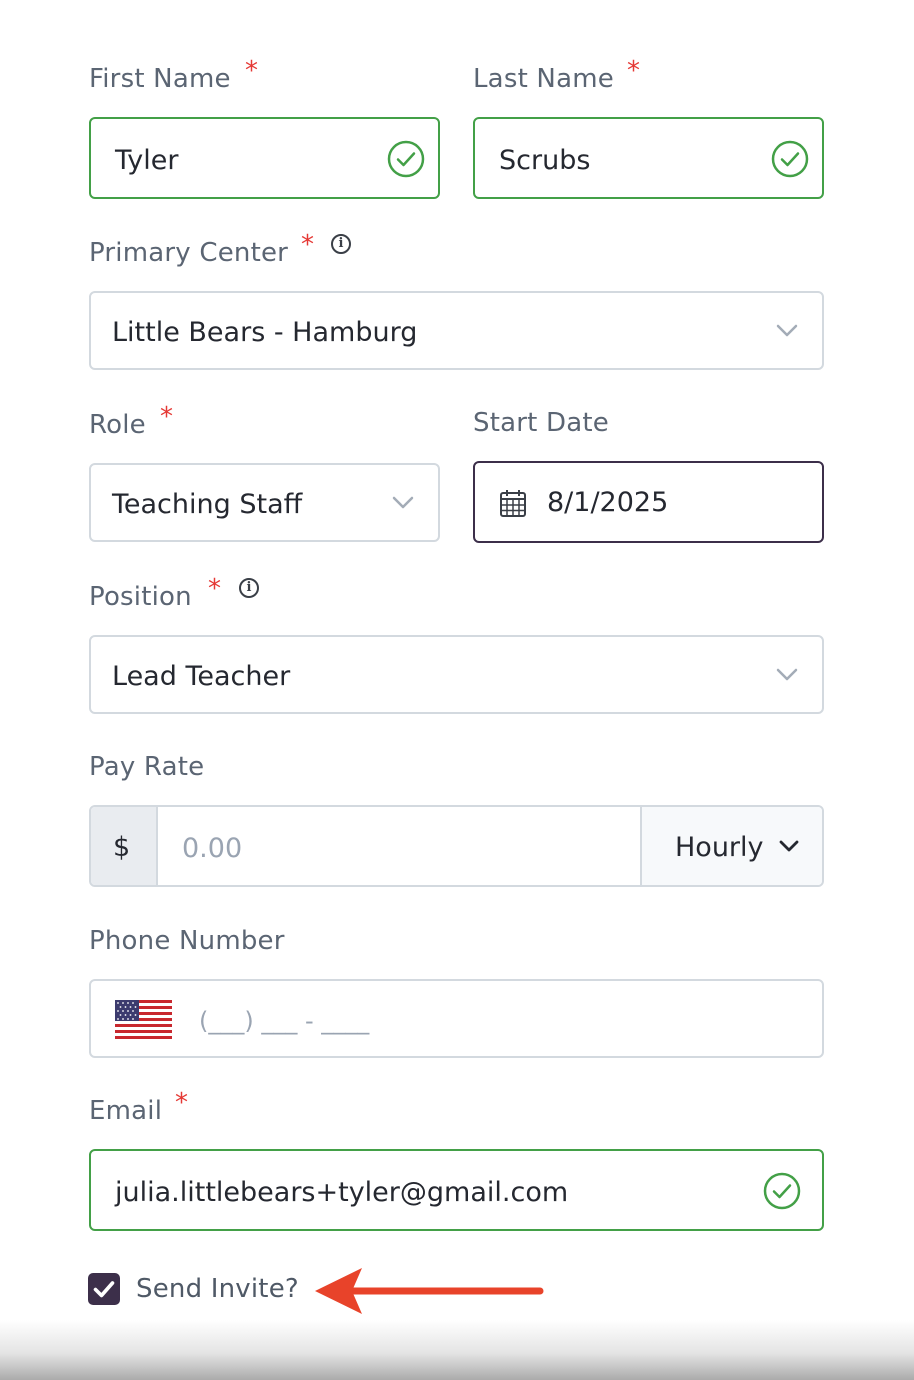  What do you see at coordinates (143, 1019) in the screenshot?
I see `us-flag-icon` at bounding box center [143, 1019].